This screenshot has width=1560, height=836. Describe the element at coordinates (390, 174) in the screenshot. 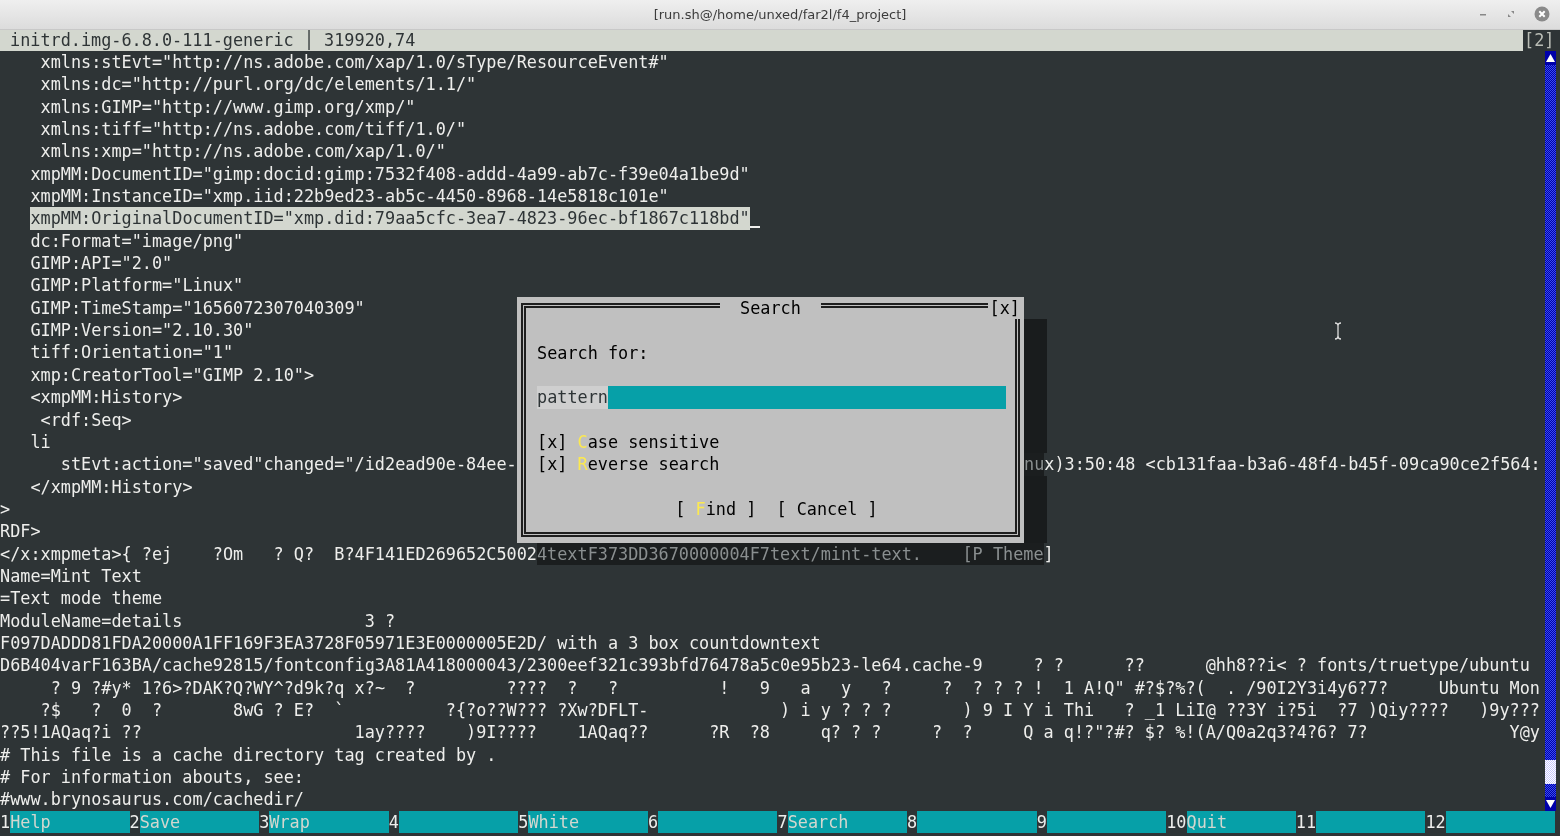

I see `text-line: xmpMM:DocumentID="gimp:docid:gimp:7532f408-addd-4a99-ab7c-f39e04a1be9d"` at that location.